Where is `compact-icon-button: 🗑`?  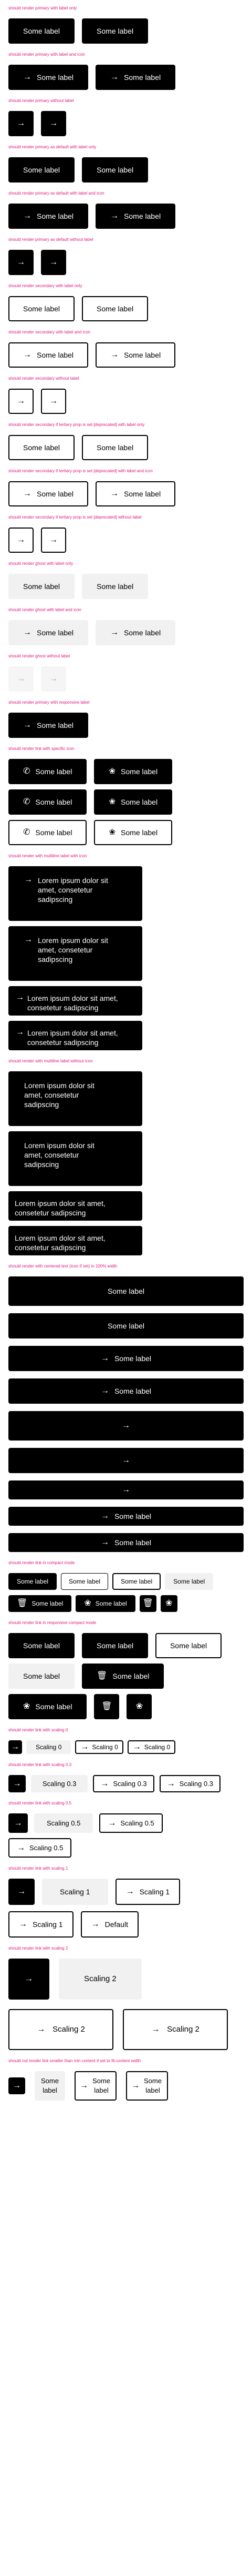
compact-icon-button: 🗑 is located at coordinates (147, 1604).